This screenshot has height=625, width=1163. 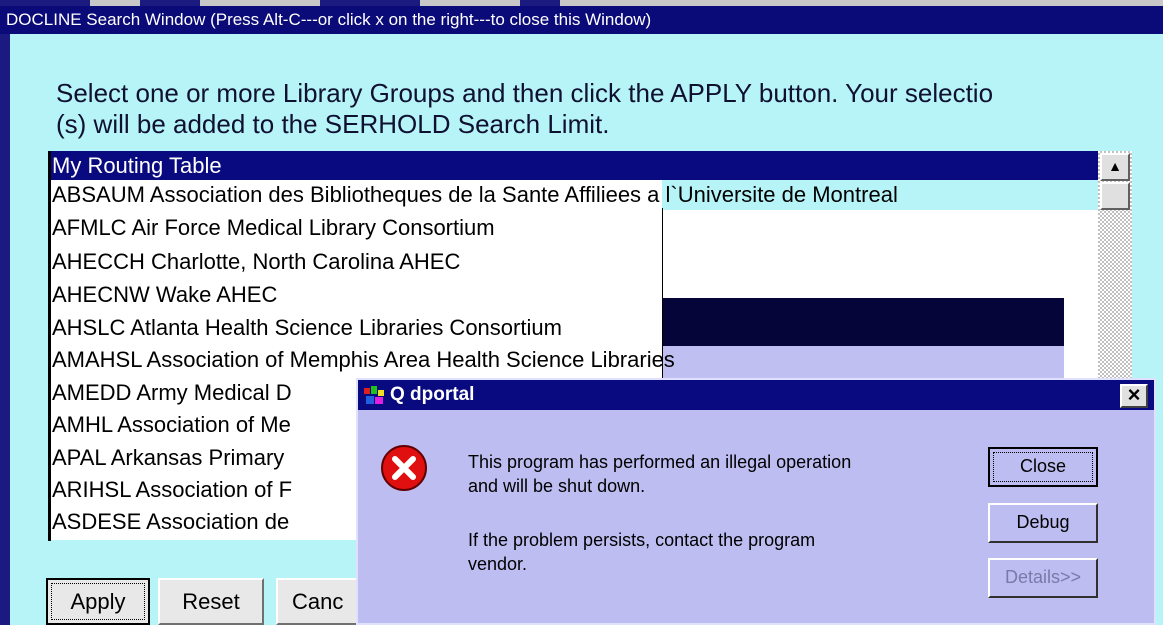 I want to click on list-item: ARIHSL Association of F, so click(x=170, y=489).